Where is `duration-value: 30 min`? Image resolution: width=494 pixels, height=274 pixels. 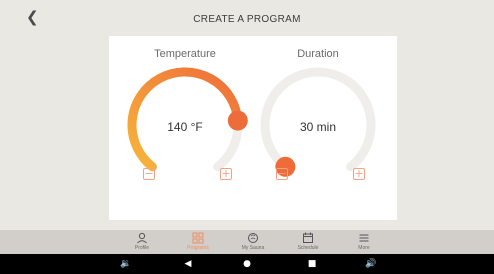
duration-value: 30 min is located at coordinates (318, 127).